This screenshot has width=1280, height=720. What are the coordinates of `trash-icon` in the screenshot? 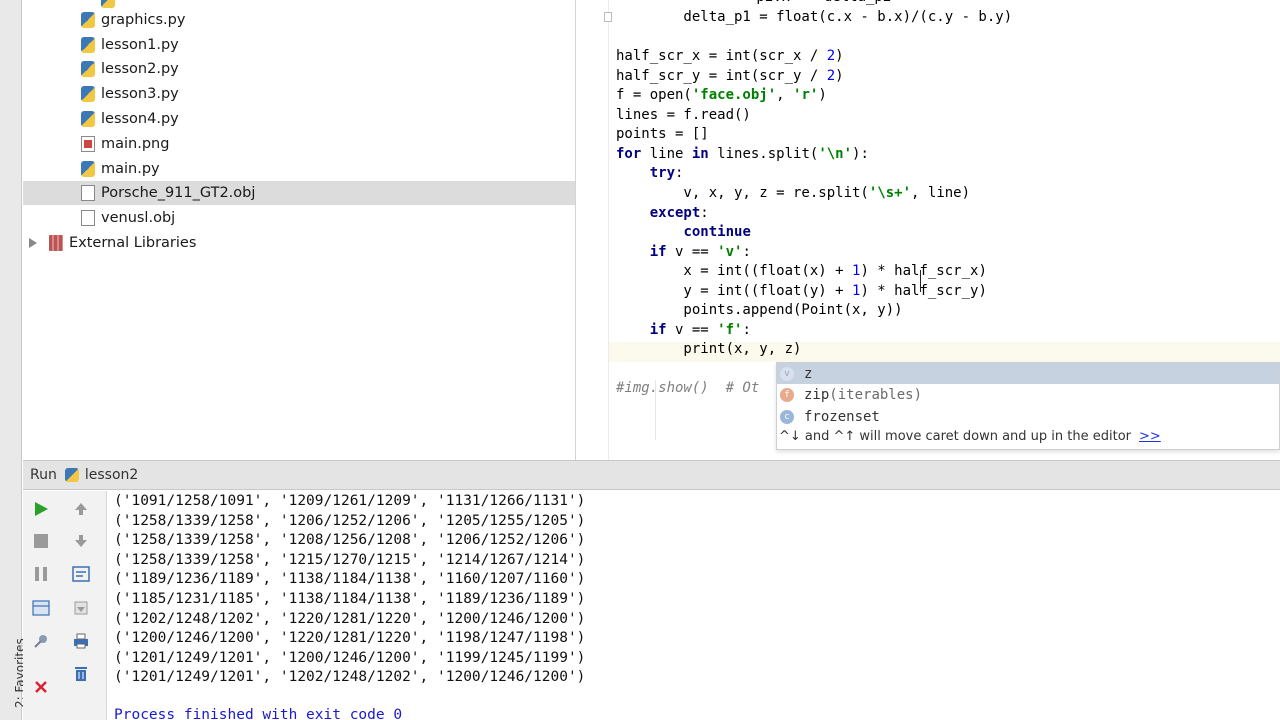 It's located at (81, 674).